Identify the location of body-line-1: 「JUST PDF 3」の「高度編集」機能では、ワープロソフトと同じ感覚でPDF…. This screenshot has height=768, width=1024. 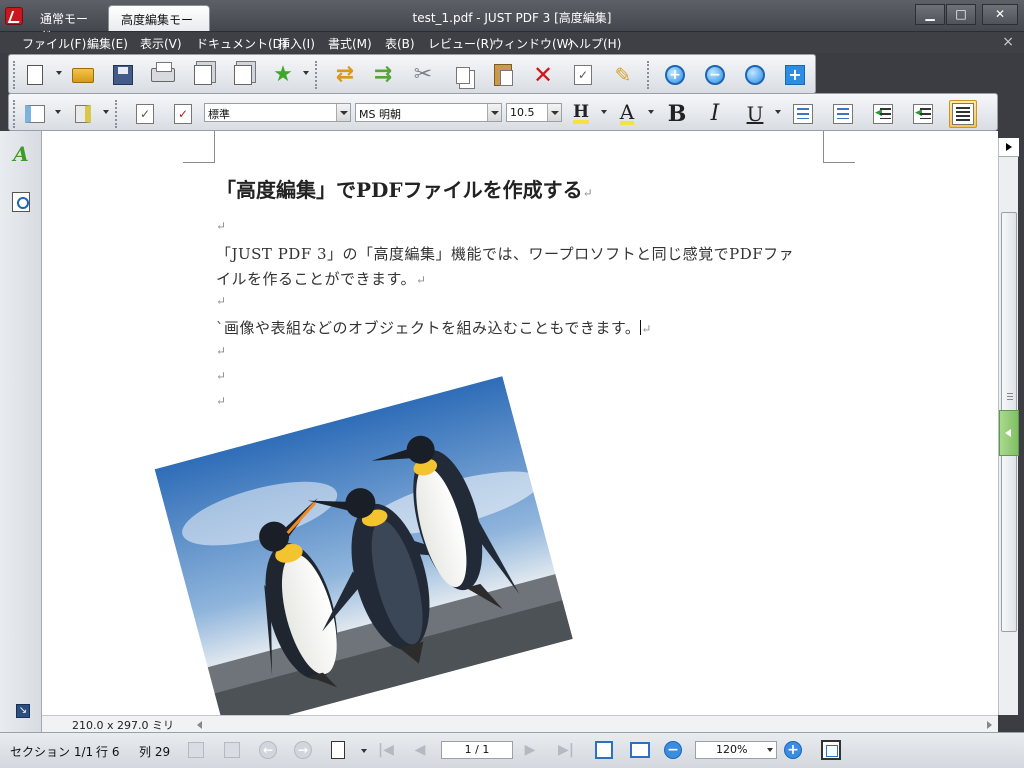
(505, 253).